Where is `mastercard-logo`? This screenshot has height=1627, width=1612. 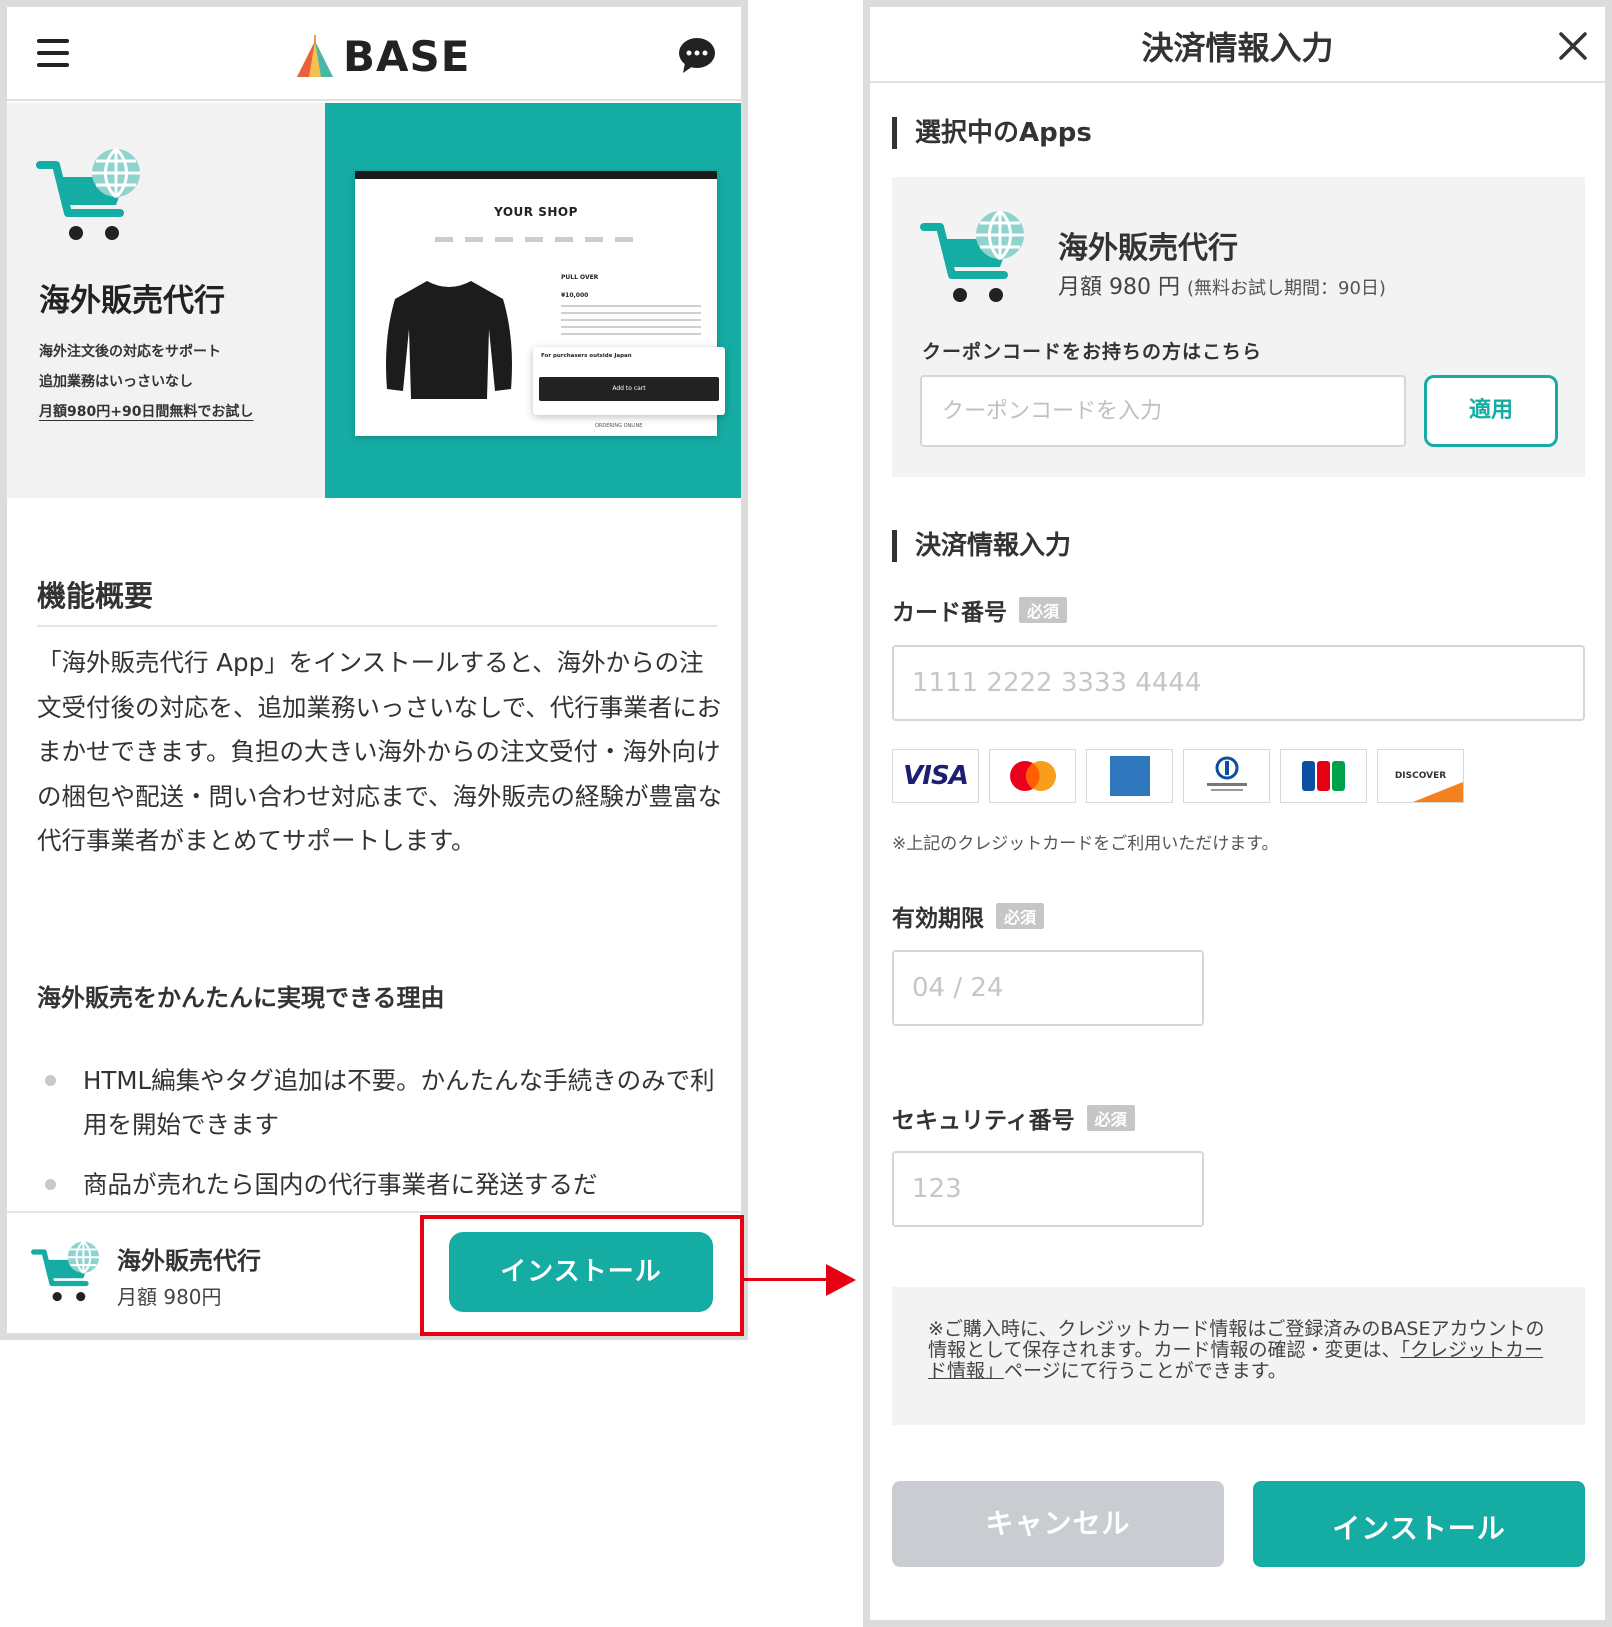
mastercard-logo is located at coordinates (1032, 776).